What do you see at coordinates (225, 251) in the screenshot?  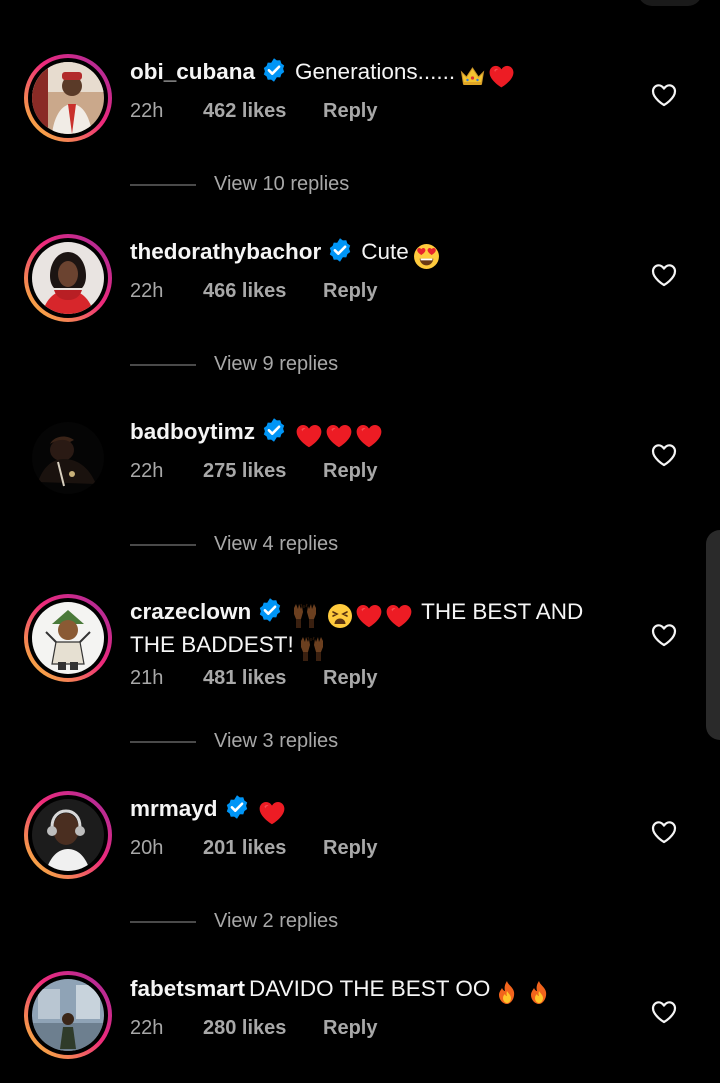 I see `comment-username: thedorathybachor` at bounding box center [225, 251].